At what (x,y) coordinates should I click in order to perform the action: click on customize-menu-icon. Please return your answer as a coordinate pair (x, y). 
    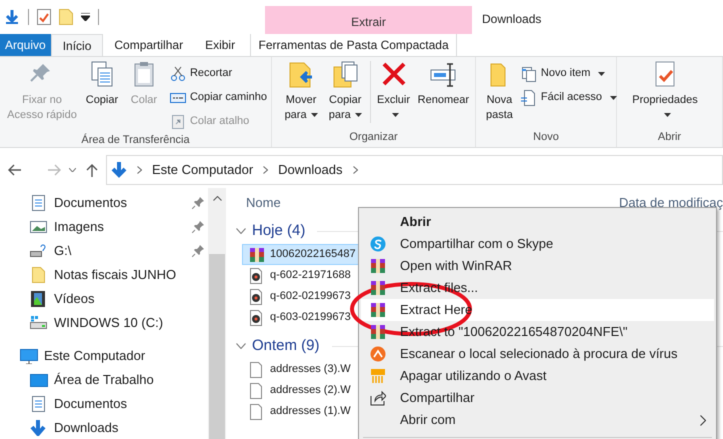
    Looking at the image, I should click on (85, 17).